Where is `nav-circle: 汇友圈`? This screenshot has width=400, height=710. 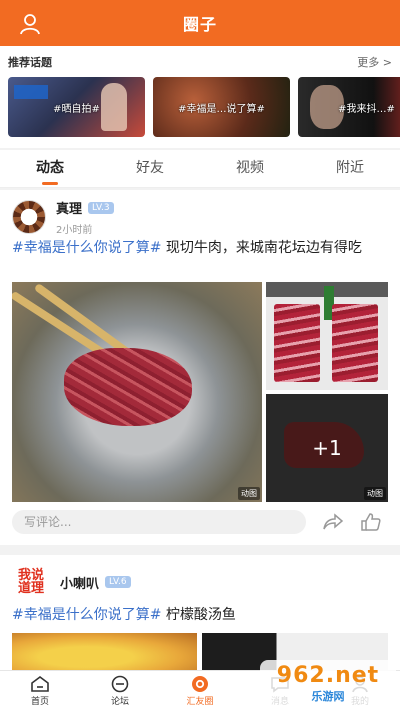
nav-circle: 汇友圈 is located at coordinates (200, 690).